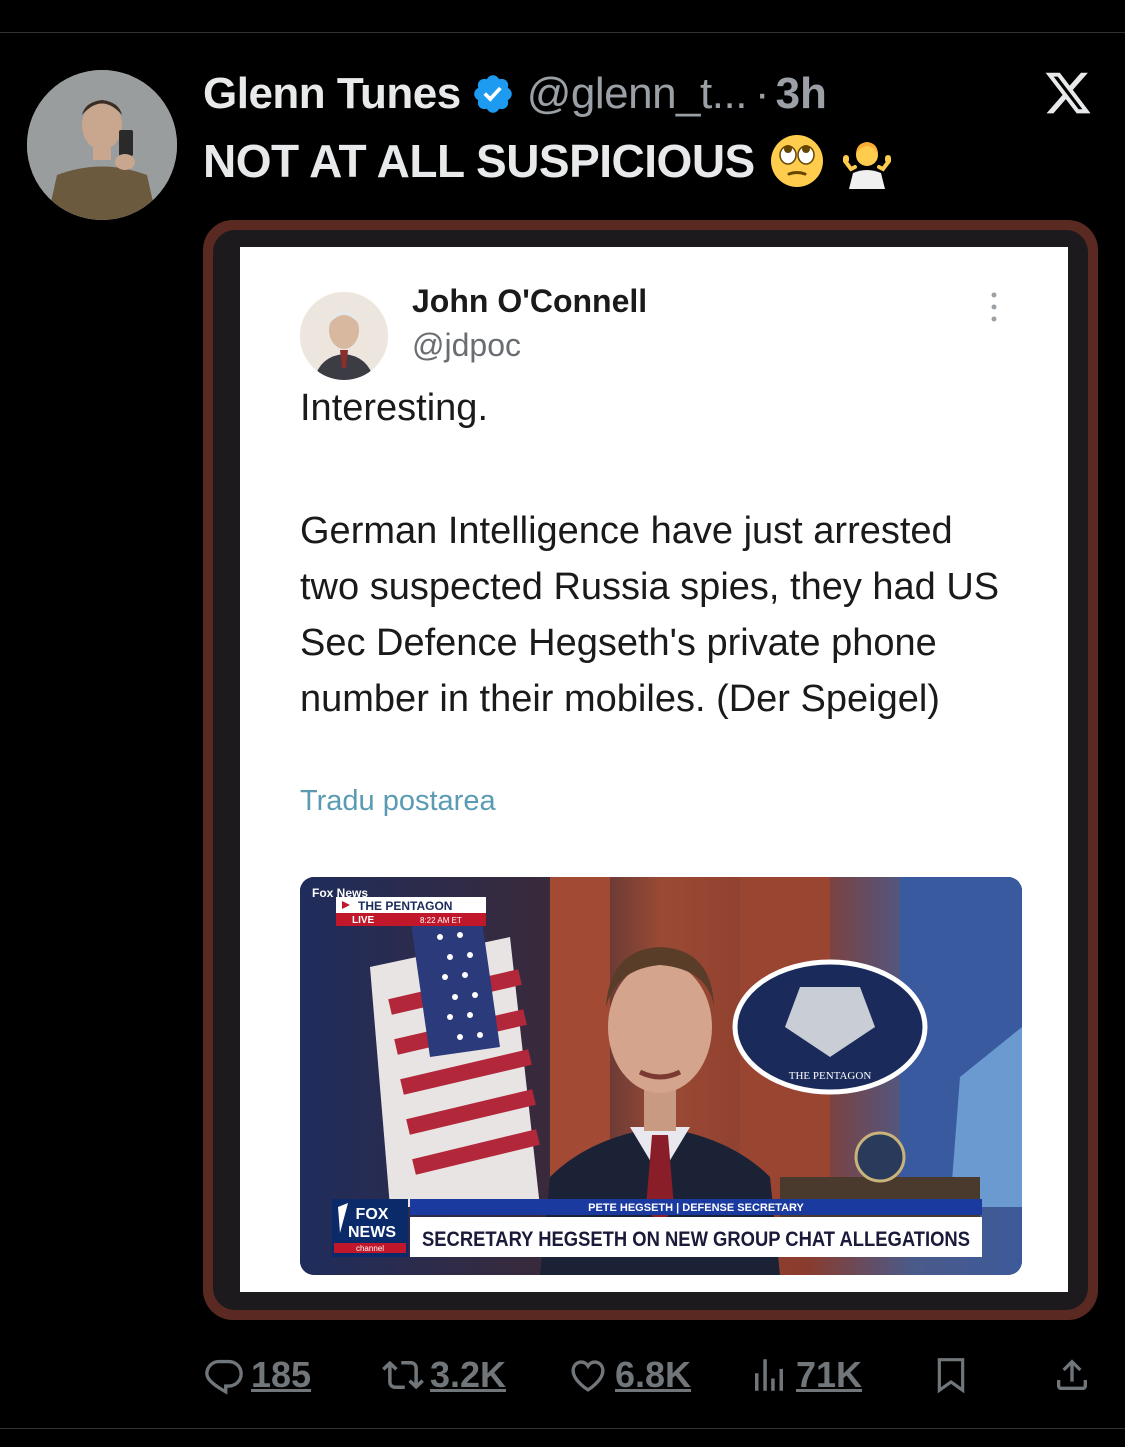  What do you see at coordinates (372, 1232) in the screenshot?
I see `fox-logo-bottom-text: NEWS` at bounding box center [372, 1232].